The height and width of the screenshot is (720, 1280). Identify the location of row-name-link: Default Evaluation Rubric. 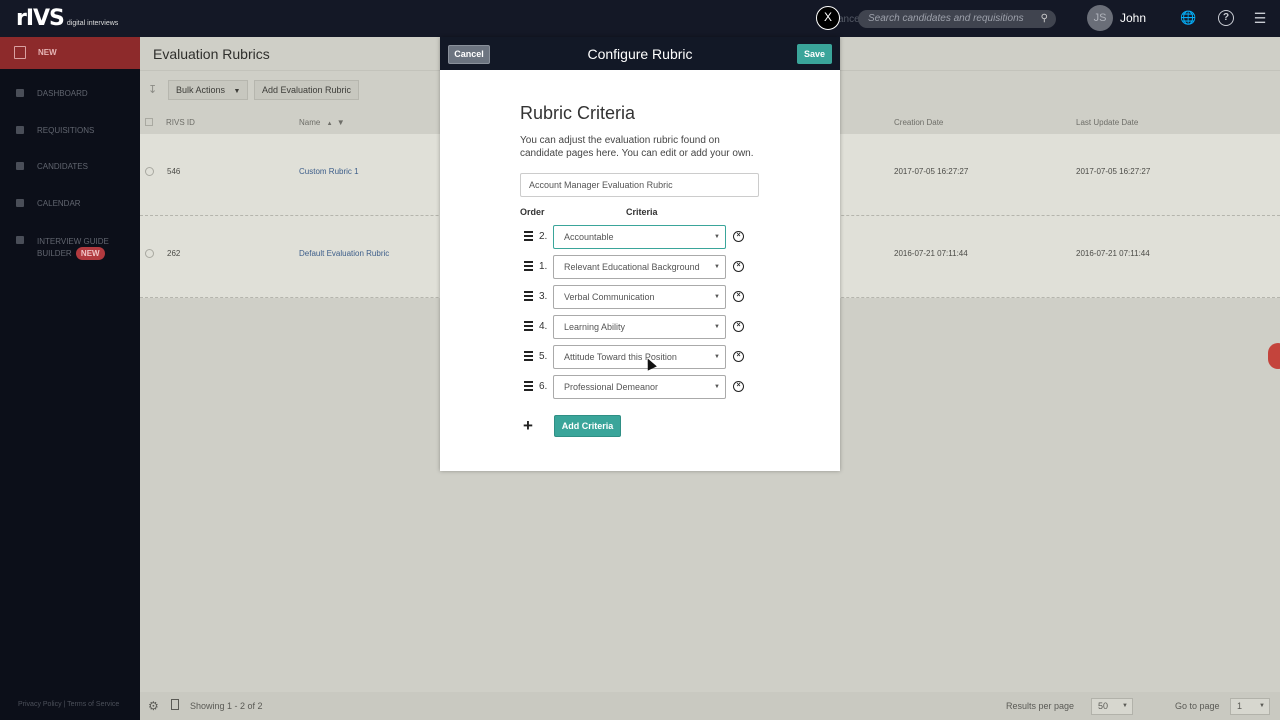
(344, 254).